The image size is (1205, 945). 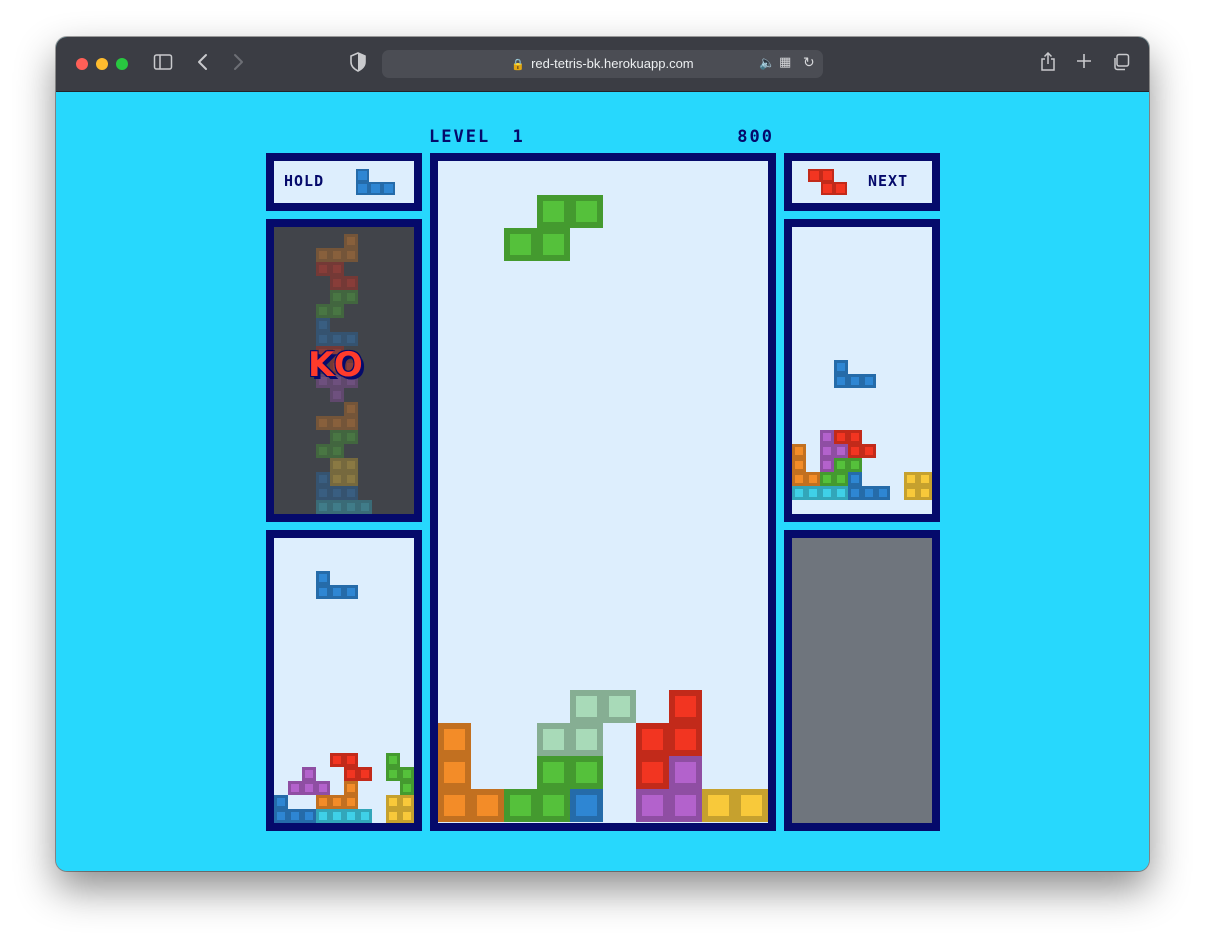 What do you see at coordinates (358, 64) in the screenshot?
I see `shield-icon` at bounding box center [358, 64].